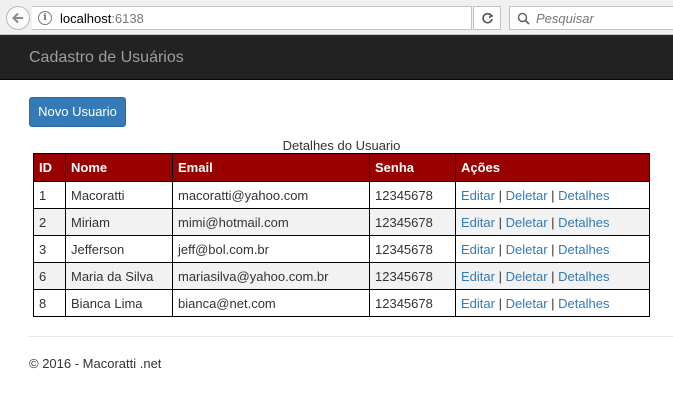 The image size is (673, 398). I want to click on footer-text: © 2016 - Macoratti .net, so click(95, 363).